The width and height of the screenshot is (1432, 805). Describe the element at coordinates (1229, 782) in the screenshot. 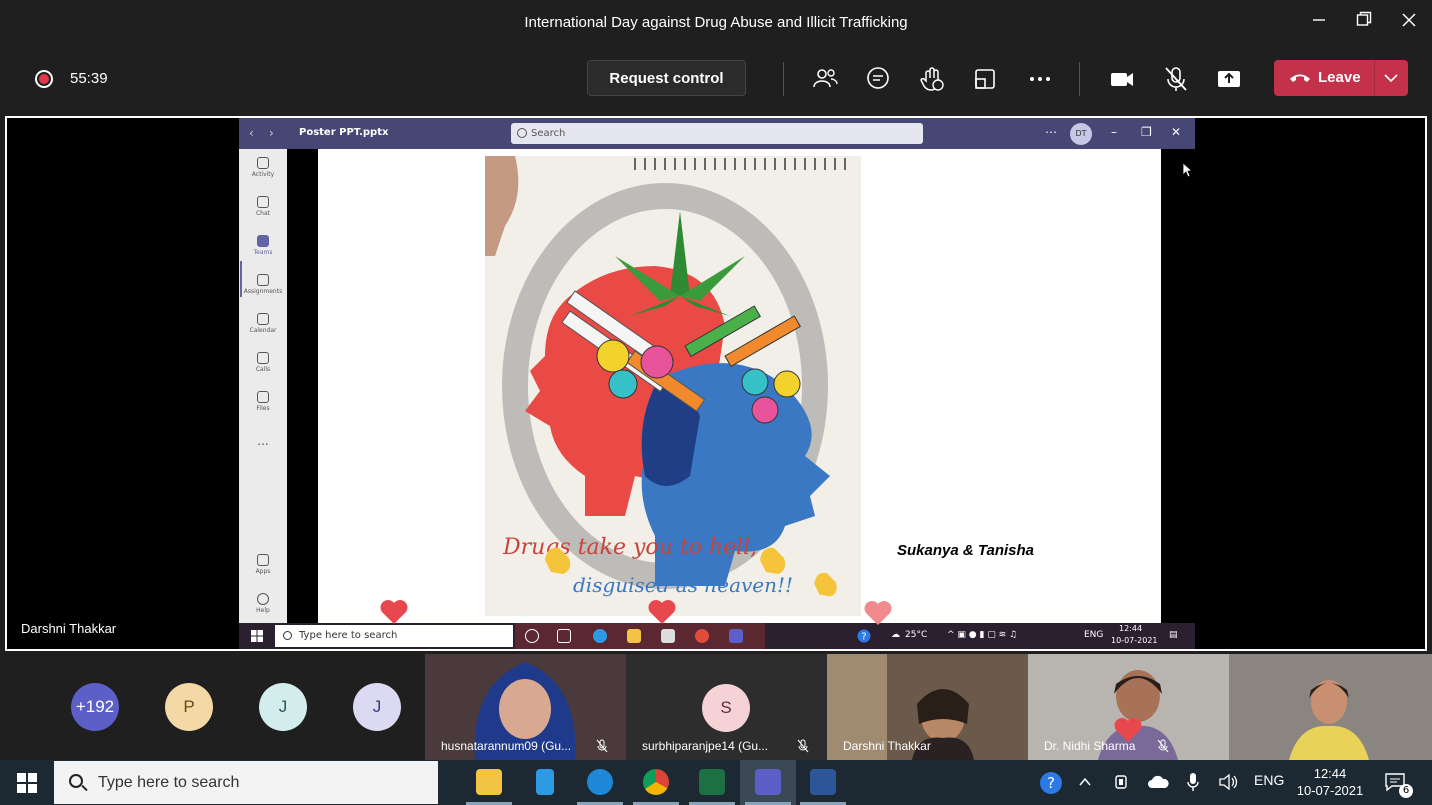

I see `volume-icon` at that location.